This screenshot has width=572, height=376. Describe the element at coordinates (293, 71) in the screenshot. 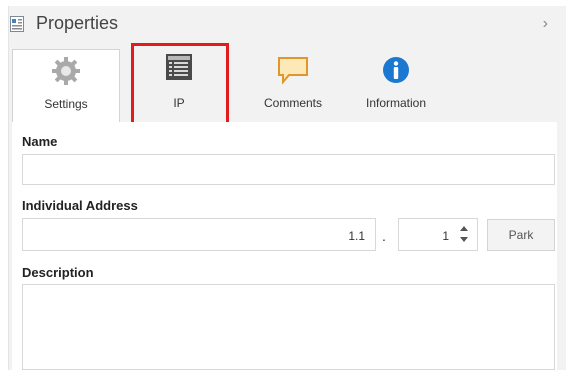

I see `comment-icon` at that location.